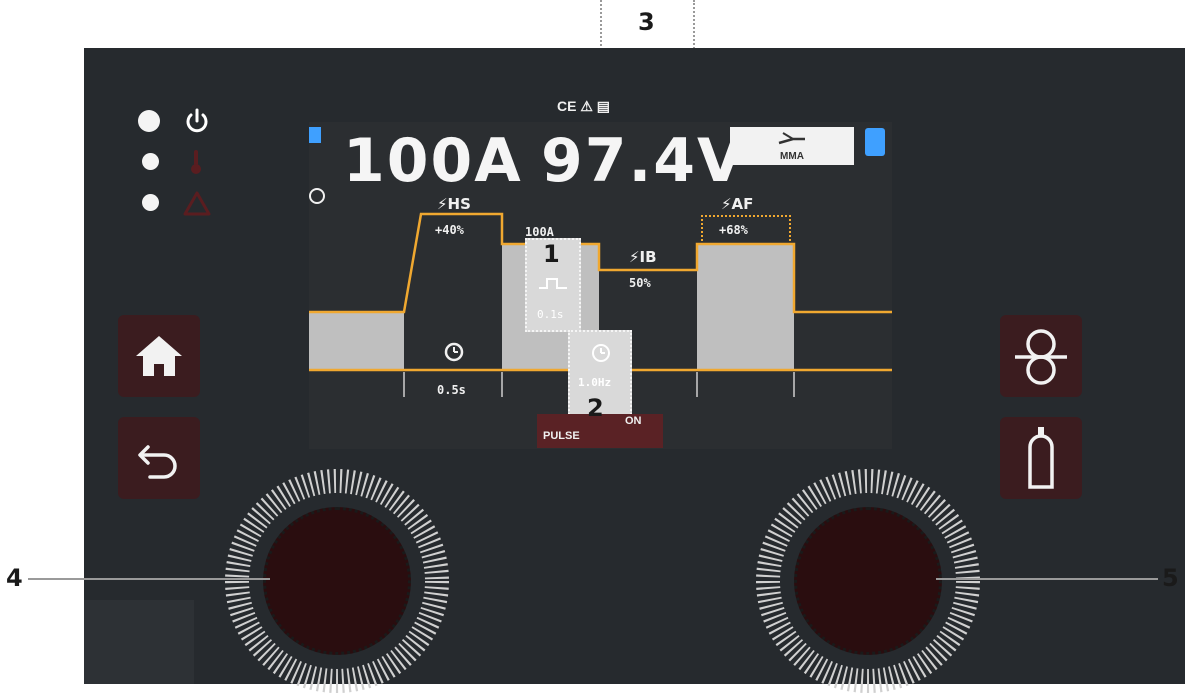  I want to click on thermal-led, so click(150, 161).